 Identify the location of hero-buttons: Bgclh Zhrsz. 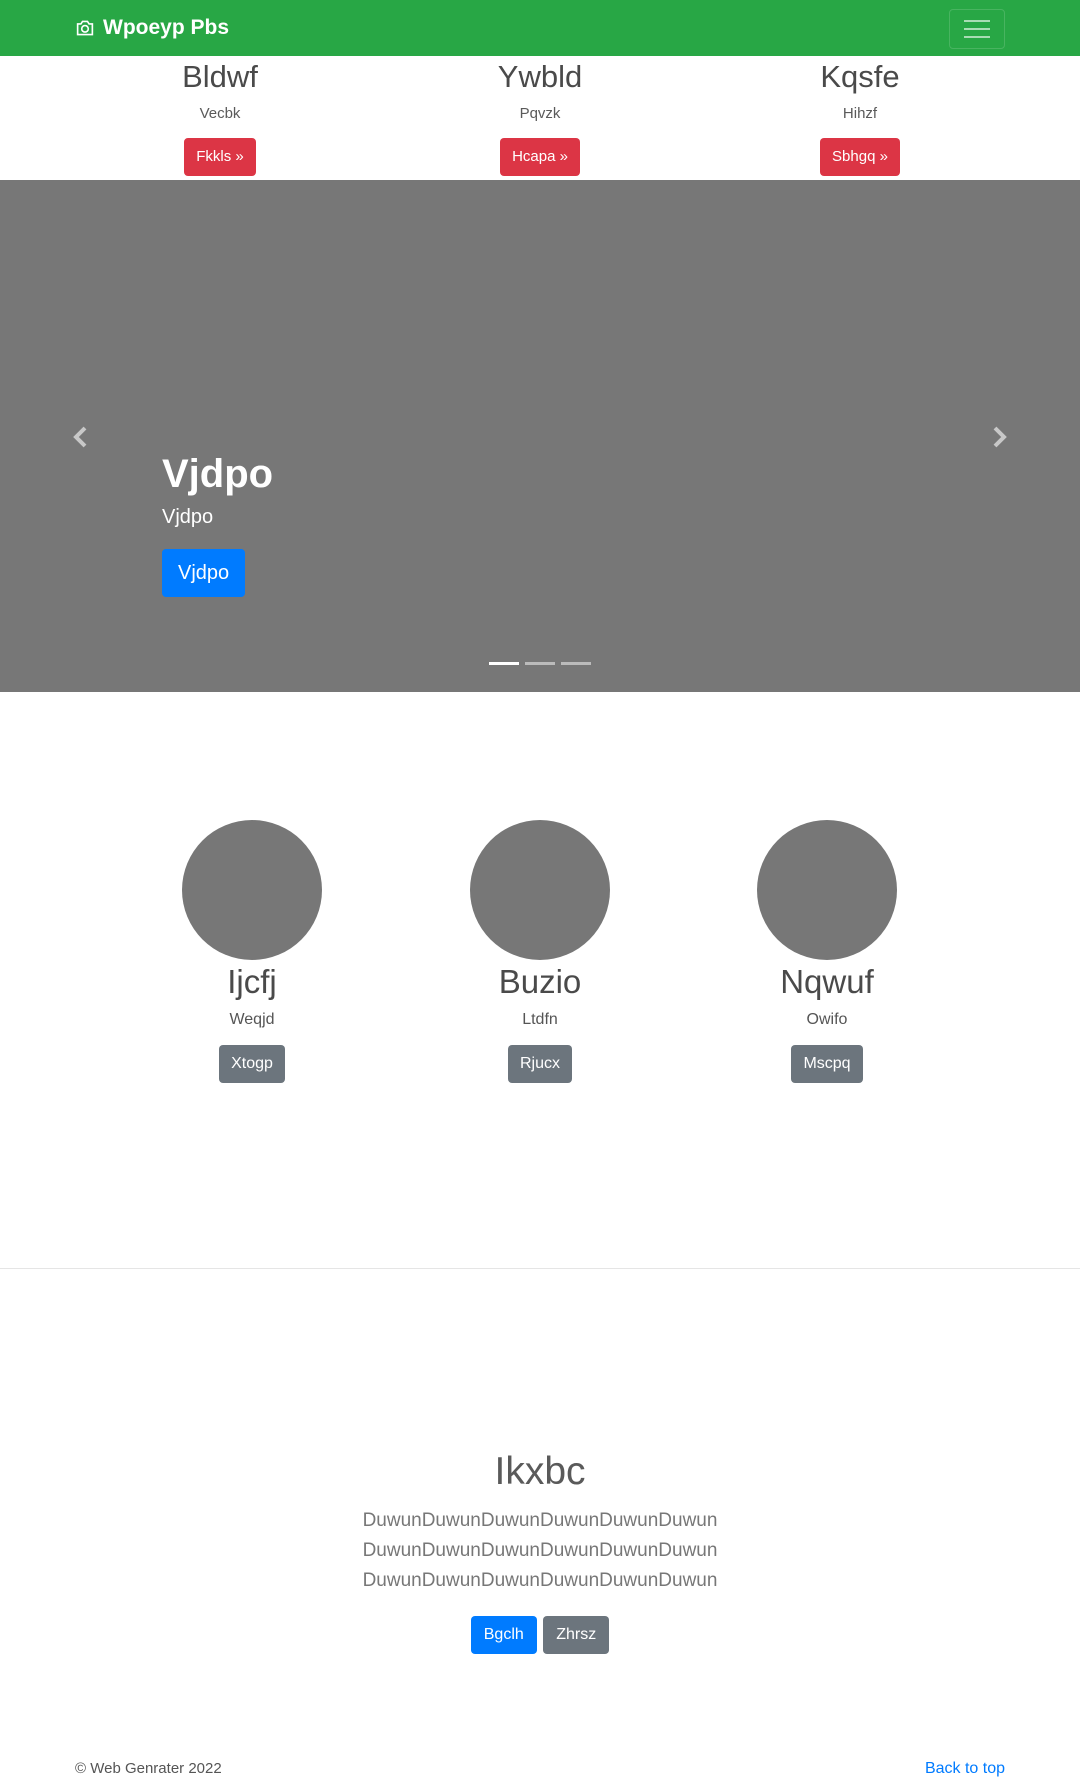
(540, 1635).